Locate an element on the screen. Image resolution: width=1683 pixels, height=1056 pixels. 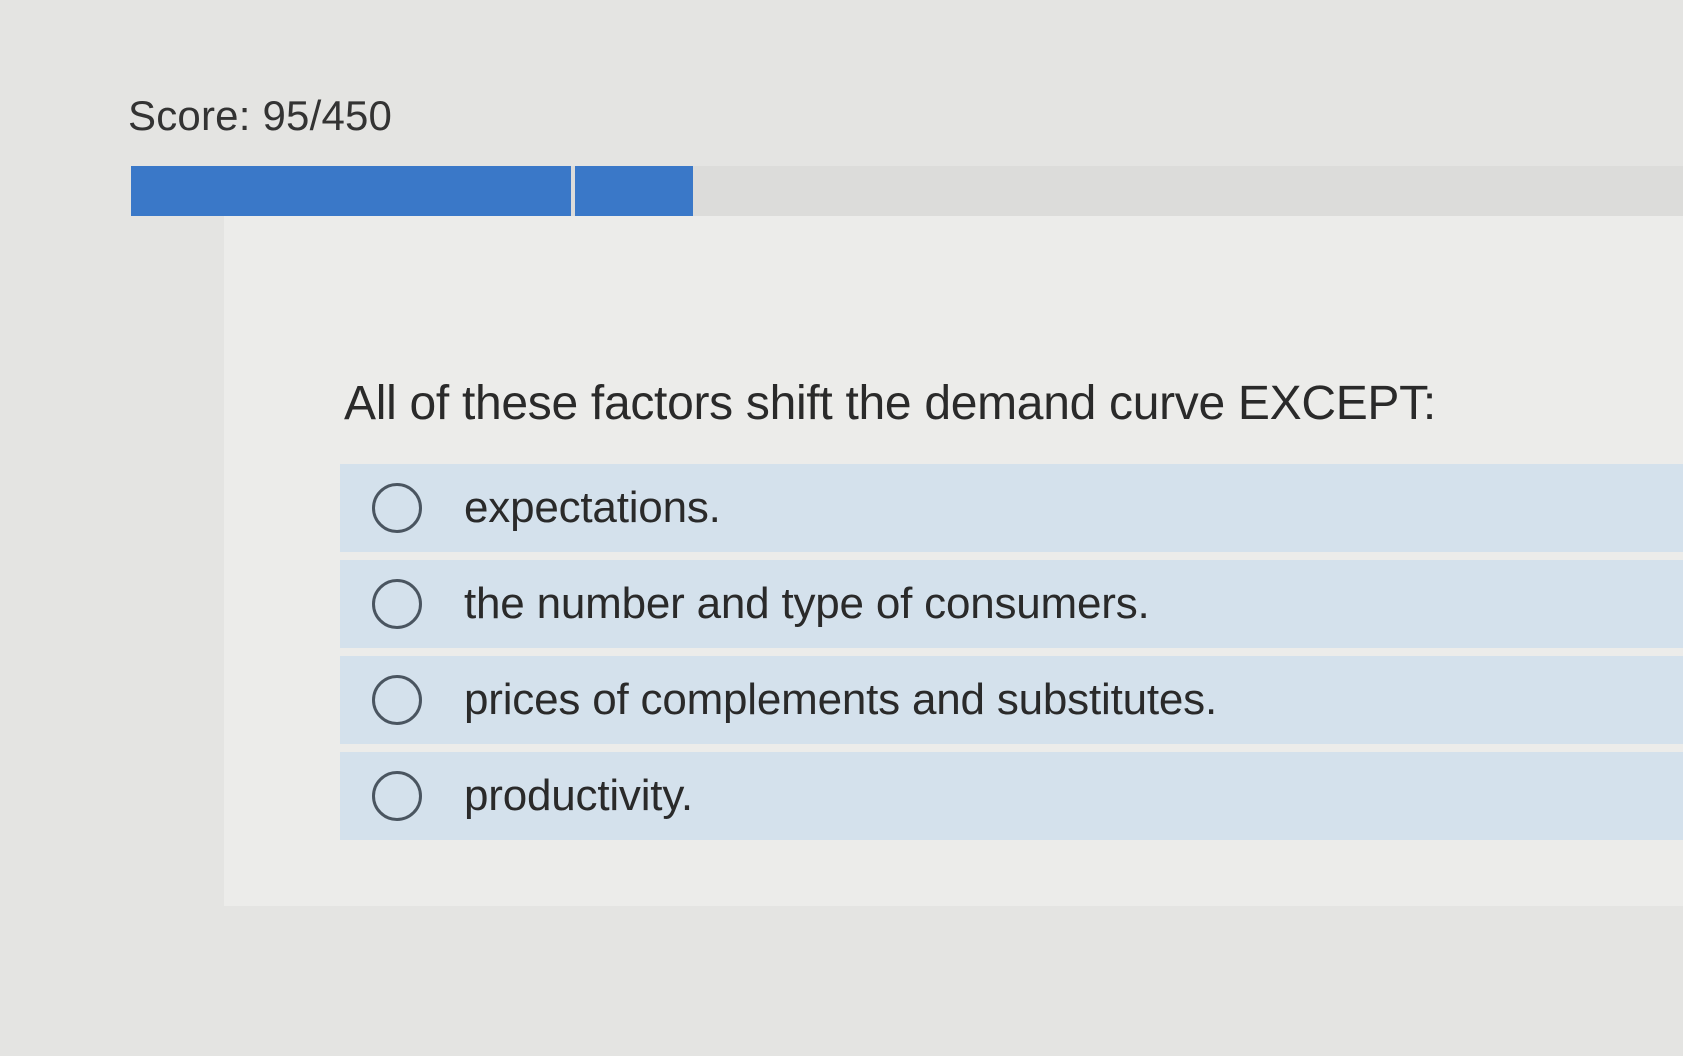
answer-option-label: productivity. is located at coordinates (578, 795).